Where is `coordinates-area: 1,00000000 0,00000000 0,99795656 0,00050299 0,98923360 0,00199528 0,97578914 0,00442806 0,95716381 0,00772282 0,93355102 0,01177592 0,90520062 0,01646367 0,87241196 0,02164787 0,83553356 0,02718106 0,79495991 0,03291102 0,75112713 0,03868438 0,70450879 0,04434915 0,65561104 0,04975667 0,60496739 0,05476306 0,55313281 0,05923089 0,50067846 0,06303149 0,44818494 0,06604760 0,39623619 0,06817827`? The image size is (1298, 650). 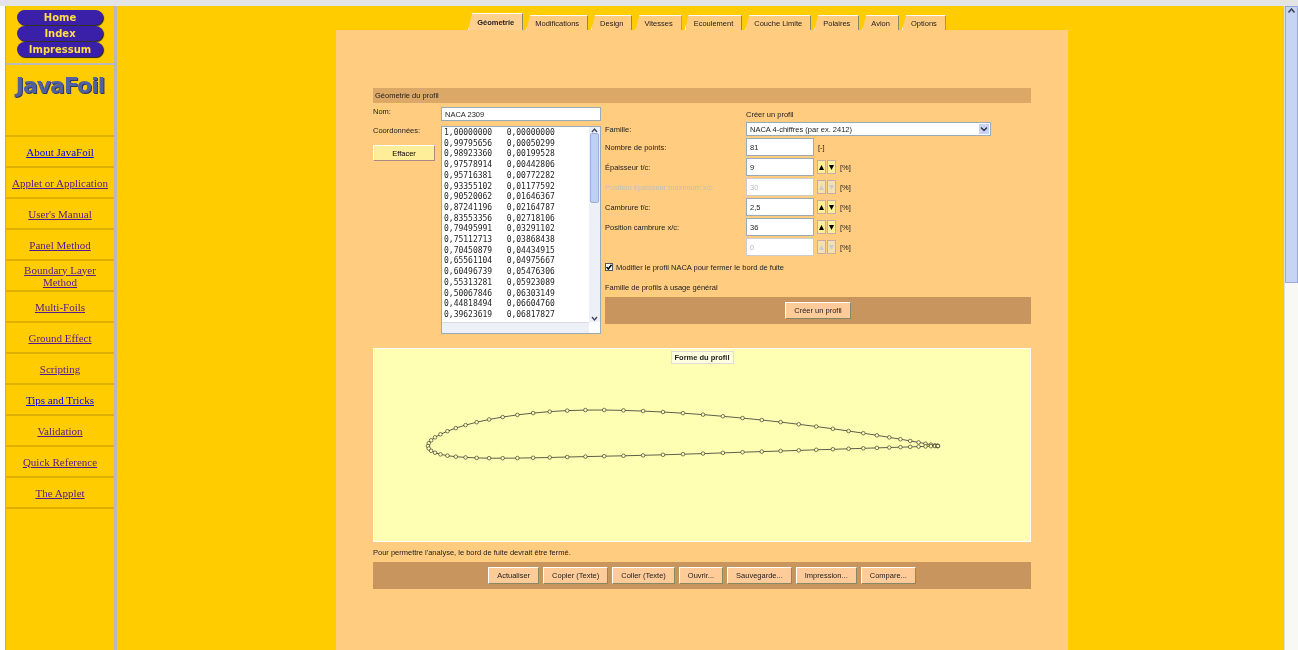 coordinates-area: 1,00000000 0,00000000 0,99795656 0,00050299 0,98923360 0,00199528 0,97578914 0,00442806 0,95716381 0,00772282 0,93355102 0,01177592 0,90520062 0,01646367 0,87241196 0,02164787 0,83553356 0,02718106 0,79495991 0,03291102 0,75112713 0,03868438 0,70450879 0,04434915 0,65561104 0,04975667 0,60496739 0,05476306 0,55313281 0,05923089 0,50067846 0,06303149 0,44818494 0,06604760 0,39623619 0,06817827 is located at coordinates (521, 230).